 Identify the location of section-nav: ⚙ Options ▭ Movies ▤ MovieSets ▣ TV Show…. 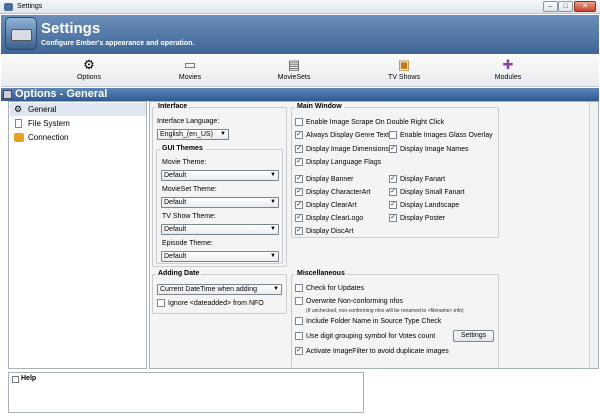
(300, 71).